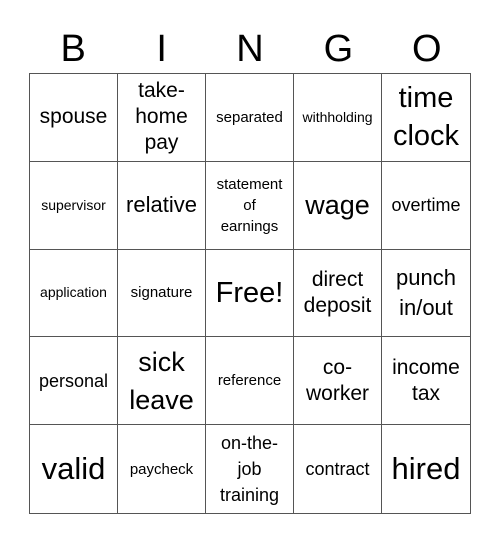 The height and width of the screenshot is (544, 500). Describe the element at coordinates (338, 49) in the screenshot. I see `header-letter-g: G` at that location.